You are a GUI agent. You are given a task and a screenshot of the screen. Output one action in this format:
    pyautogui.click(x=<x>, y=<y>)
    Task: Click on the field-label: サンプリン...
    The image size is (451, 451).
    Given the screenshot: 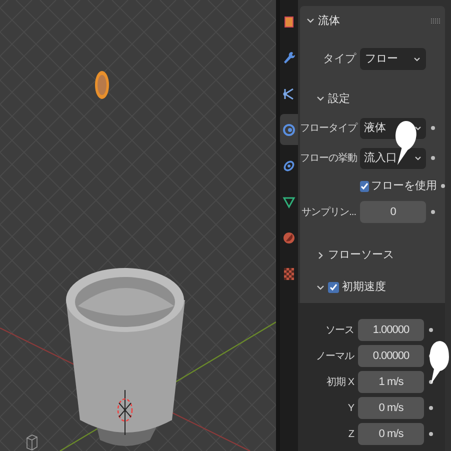 What is the action you would take?
    pyautogui.click(x=328, y=213)
    